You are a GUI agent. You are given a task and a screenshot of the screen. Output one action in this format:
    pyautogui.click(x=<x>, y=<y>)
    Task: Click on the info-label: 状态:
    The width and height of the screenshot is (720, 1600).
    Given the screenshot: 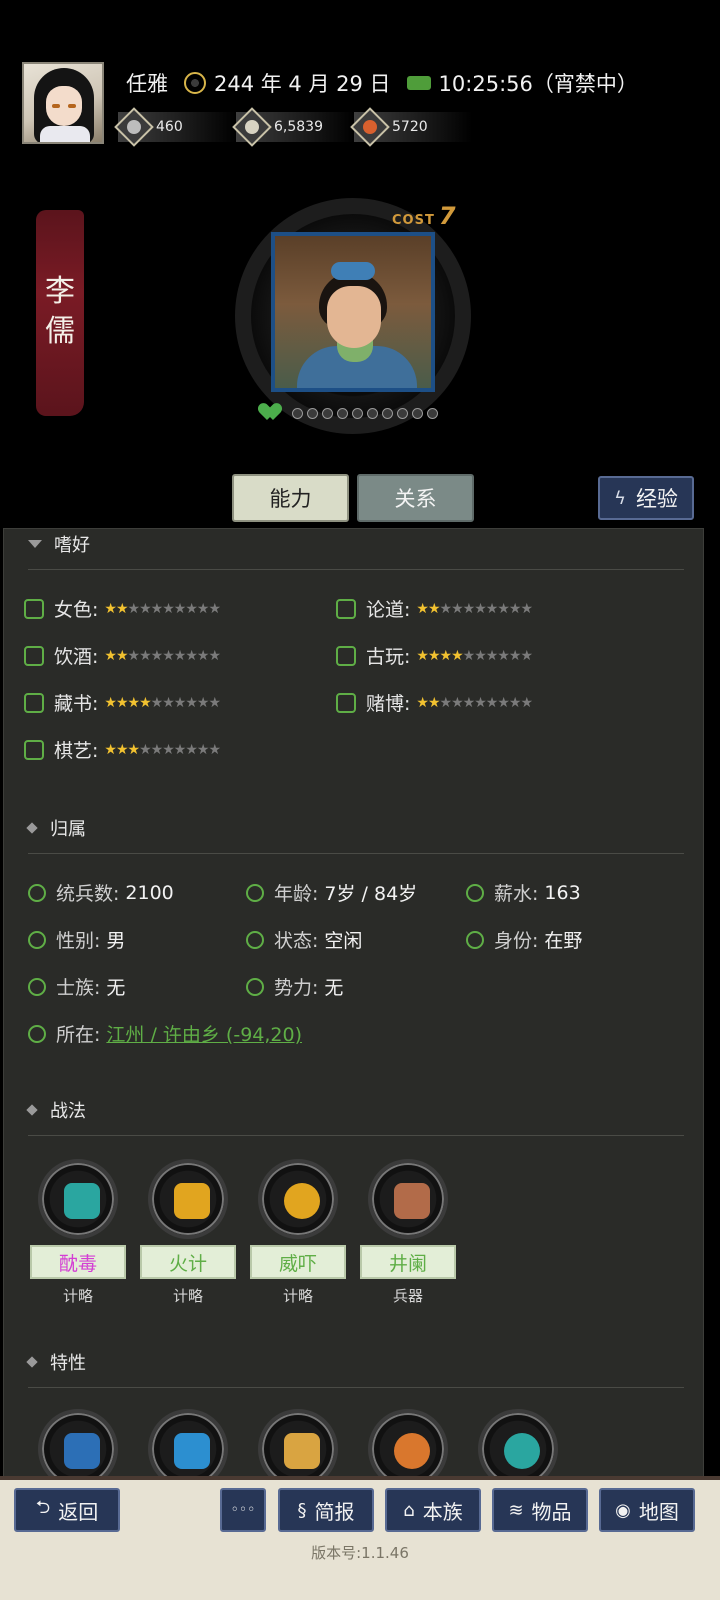 What is the action you would take?
    pyautogui.click(x=296, y=941)
    